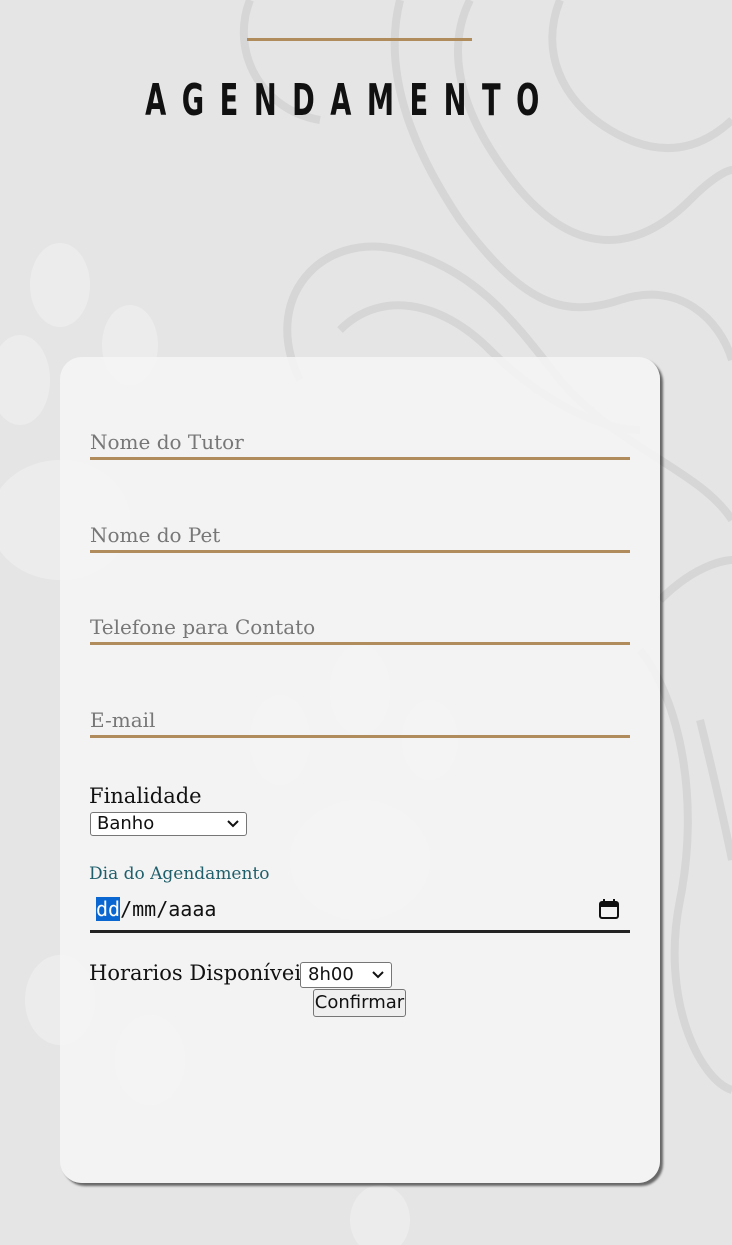 The image size is (732, 1245). Describe the element at coordinates (126, 823) in the screenshot. I see `finalidade-value: Banho` at that location.